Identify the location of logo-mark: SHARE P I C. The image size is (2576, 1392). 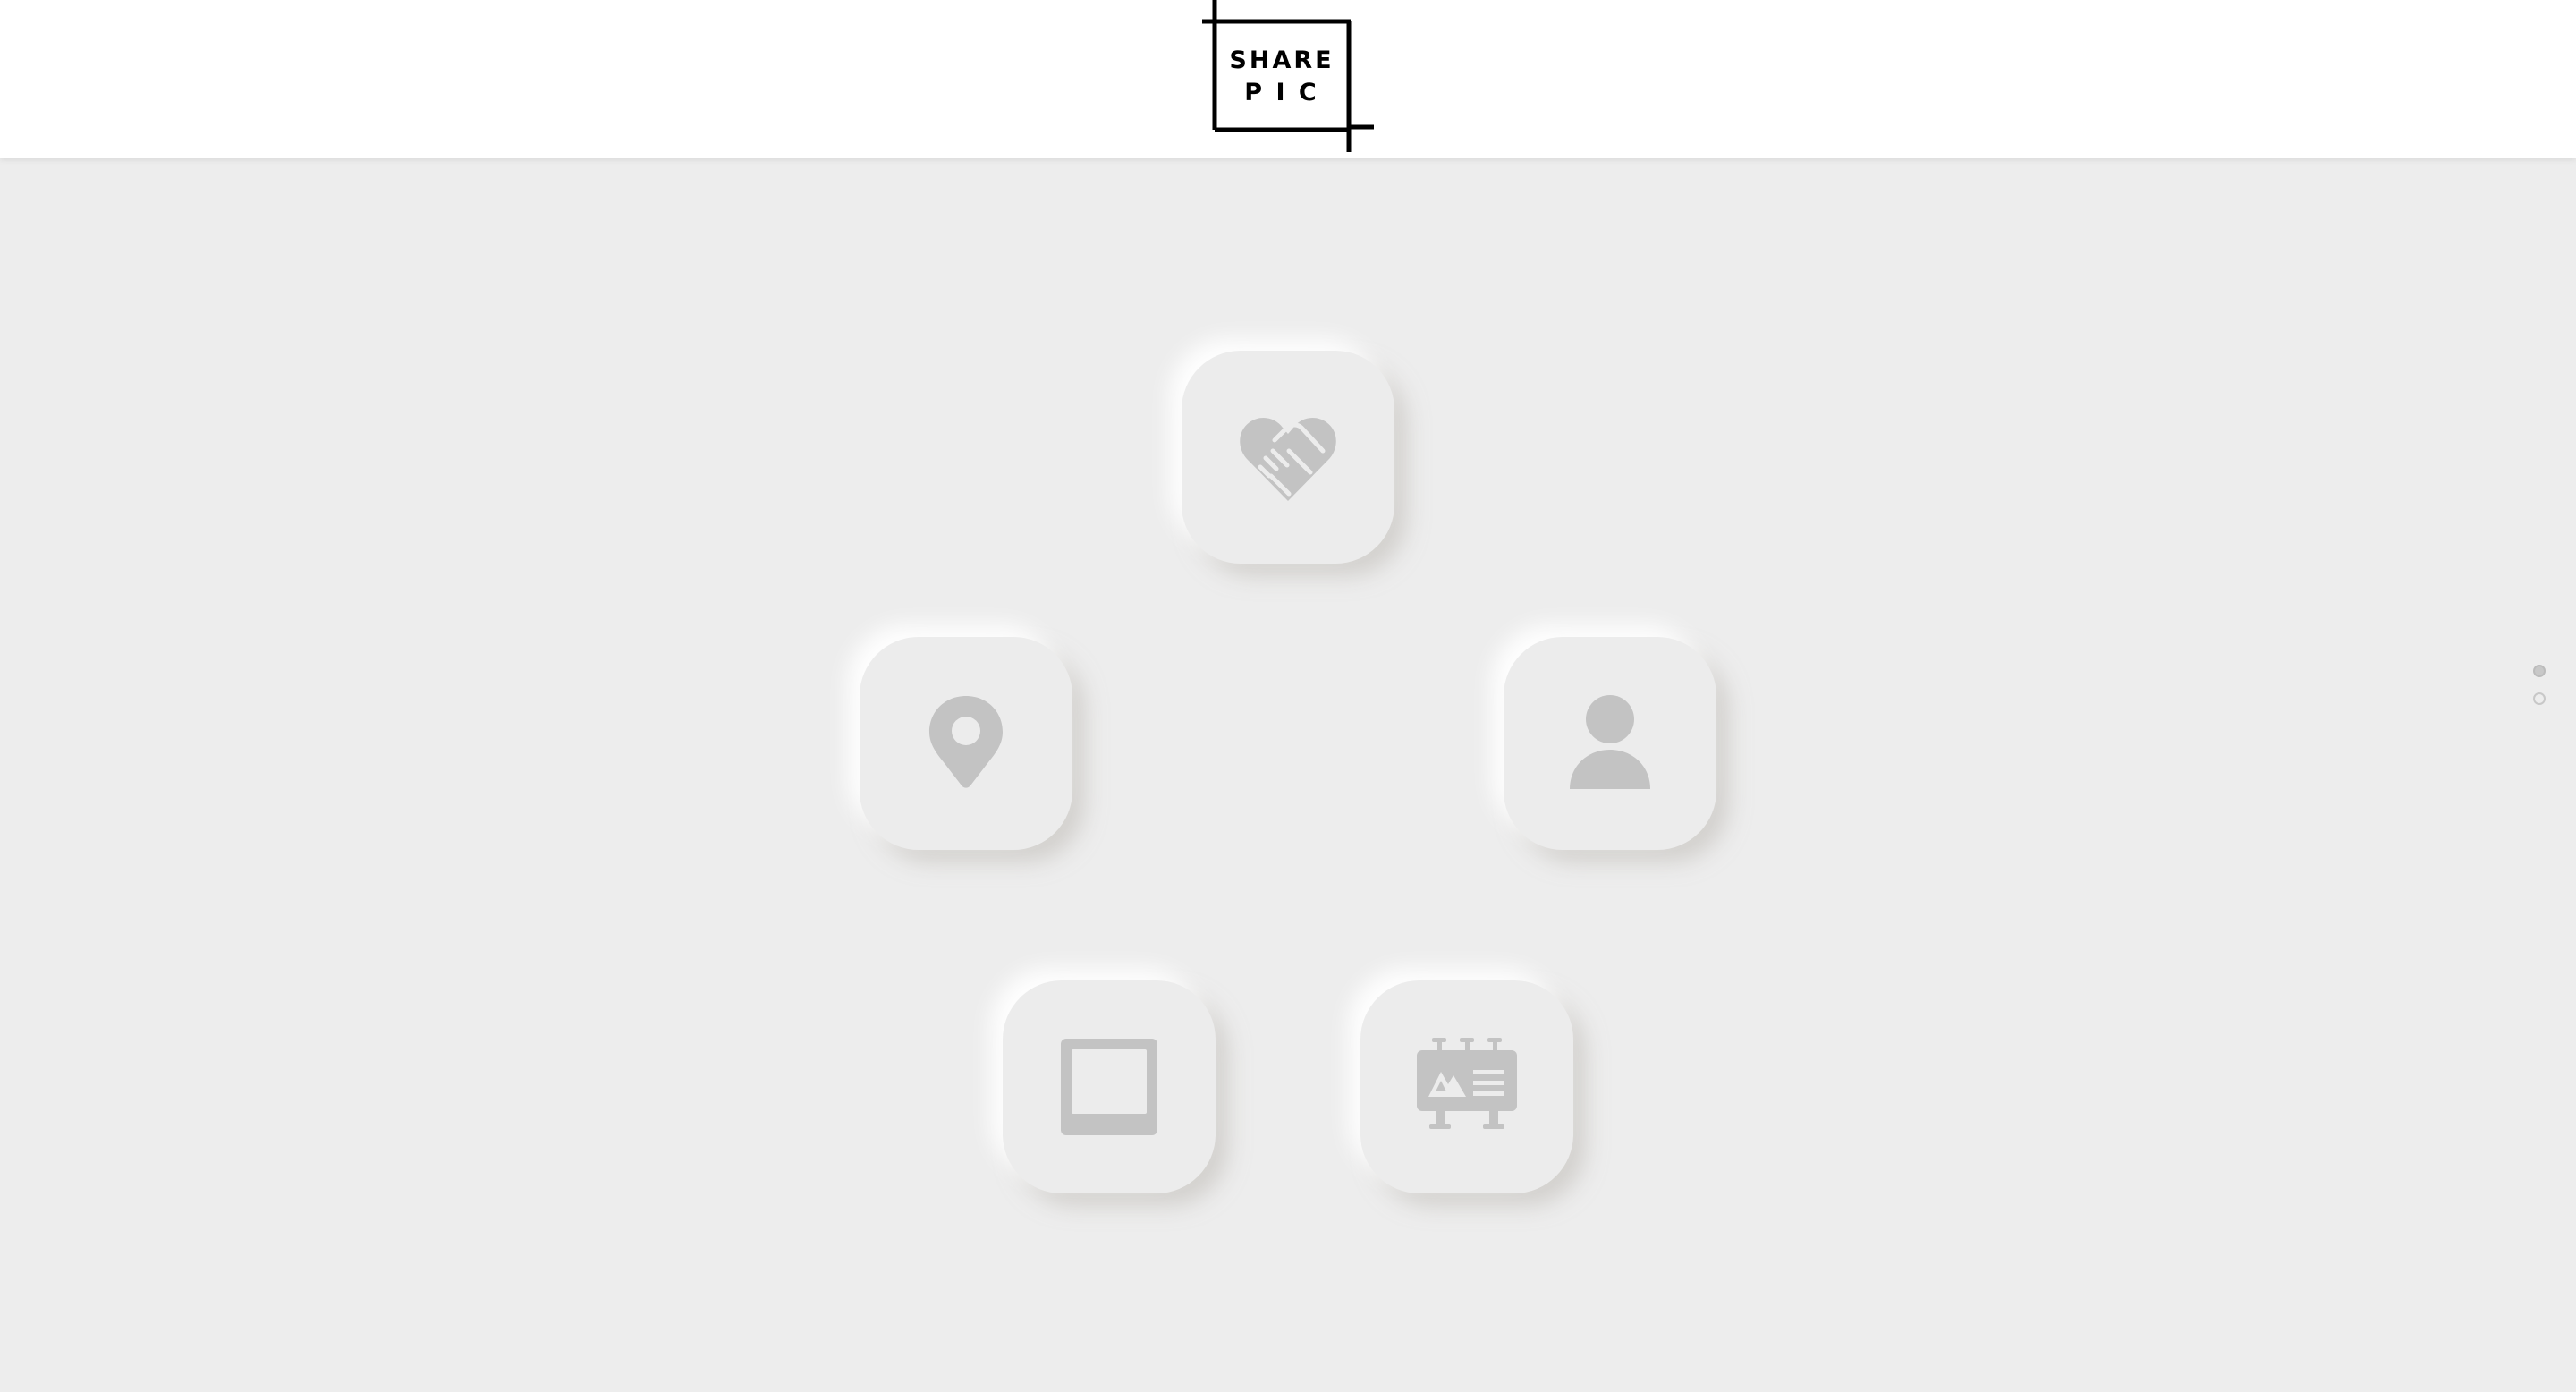
(1288, 76).